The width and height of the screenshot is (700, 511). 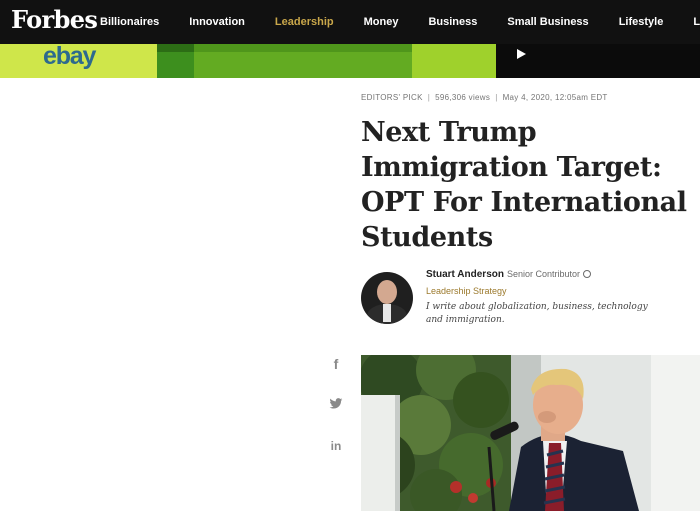 I want to click on ad-panel-light-green, so click(x=454, y=61).